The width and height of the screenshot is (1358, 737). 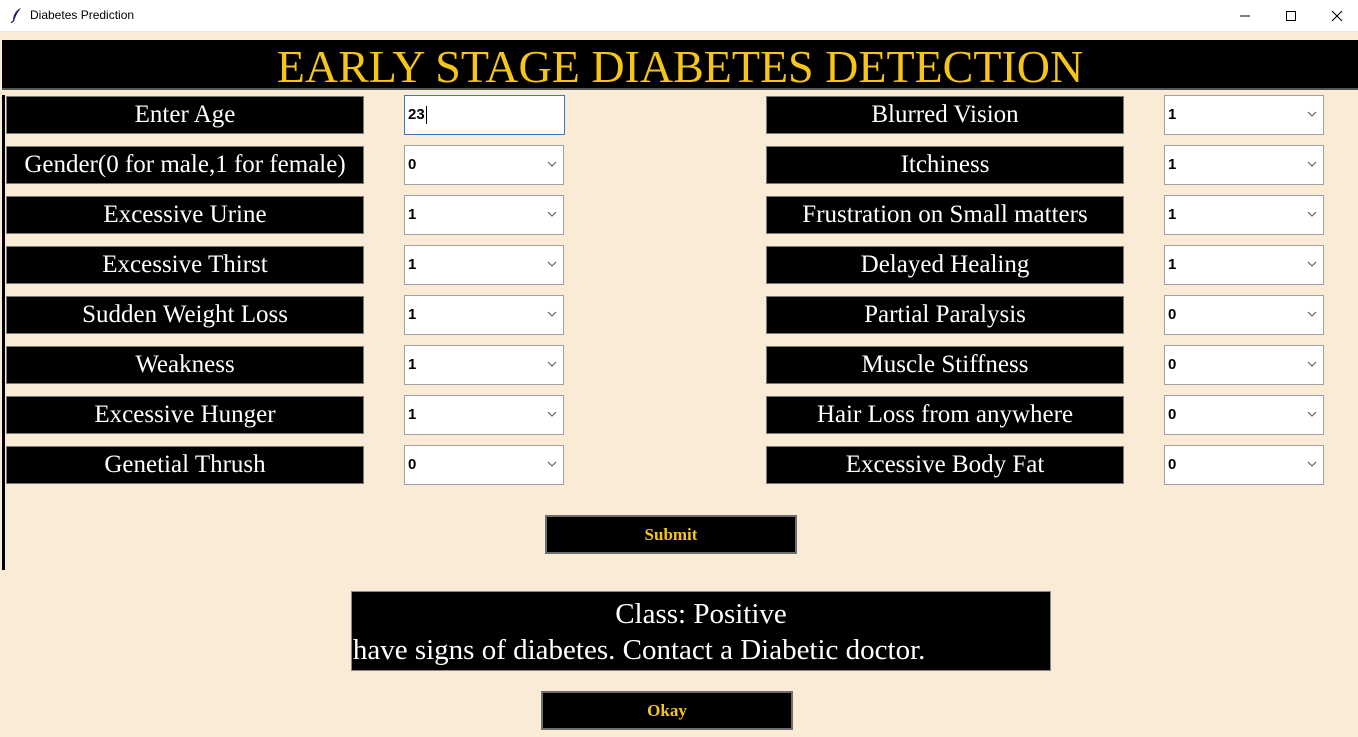 What do you see at coordinates (1244, 415) in the screenshot?
I see `hair-loss-select: 0` at bounding box center [1244, 415].